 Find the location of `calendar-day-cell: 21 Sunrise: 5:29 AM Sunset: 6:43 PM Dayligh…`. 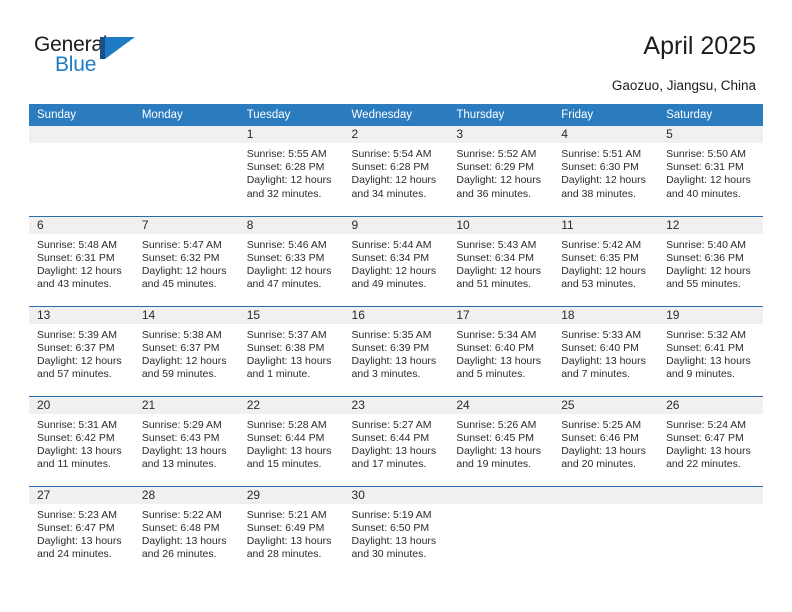

calendar-day-cell: 21 Sunrise: 5:29 AM Sunset: 6:43 PM Dayligh… is located at coordinates (186, 440).